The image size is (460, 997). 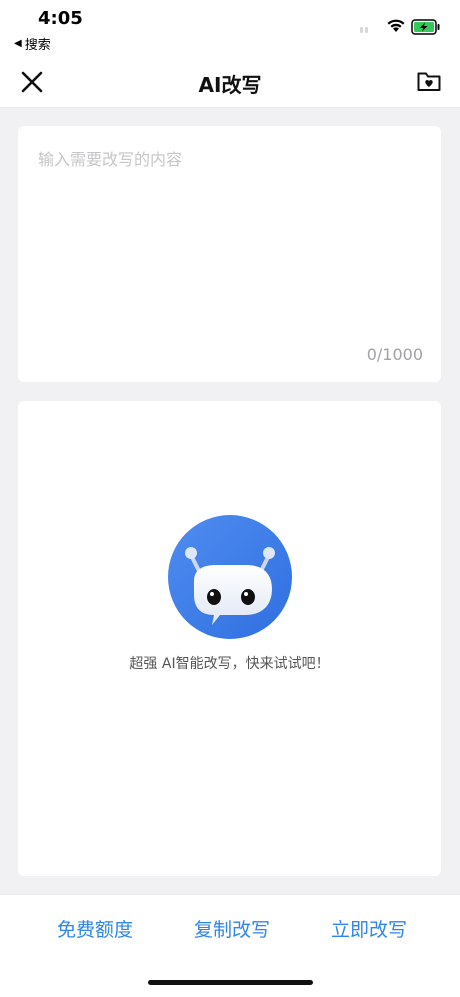 I want to click on status-bar: 4:05 ◀ 搜索, so click(x=230, y=28).